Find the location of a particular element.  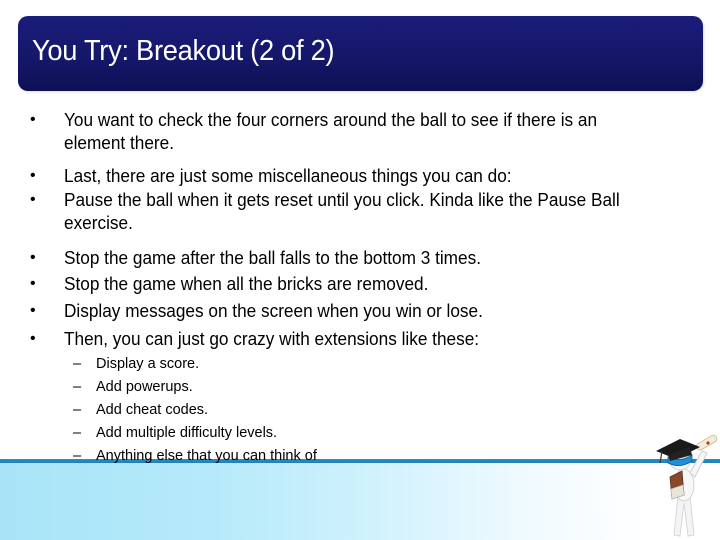

sub-bullet-text: Add multiple difficulty levels. is located at coordinates (187, 433).